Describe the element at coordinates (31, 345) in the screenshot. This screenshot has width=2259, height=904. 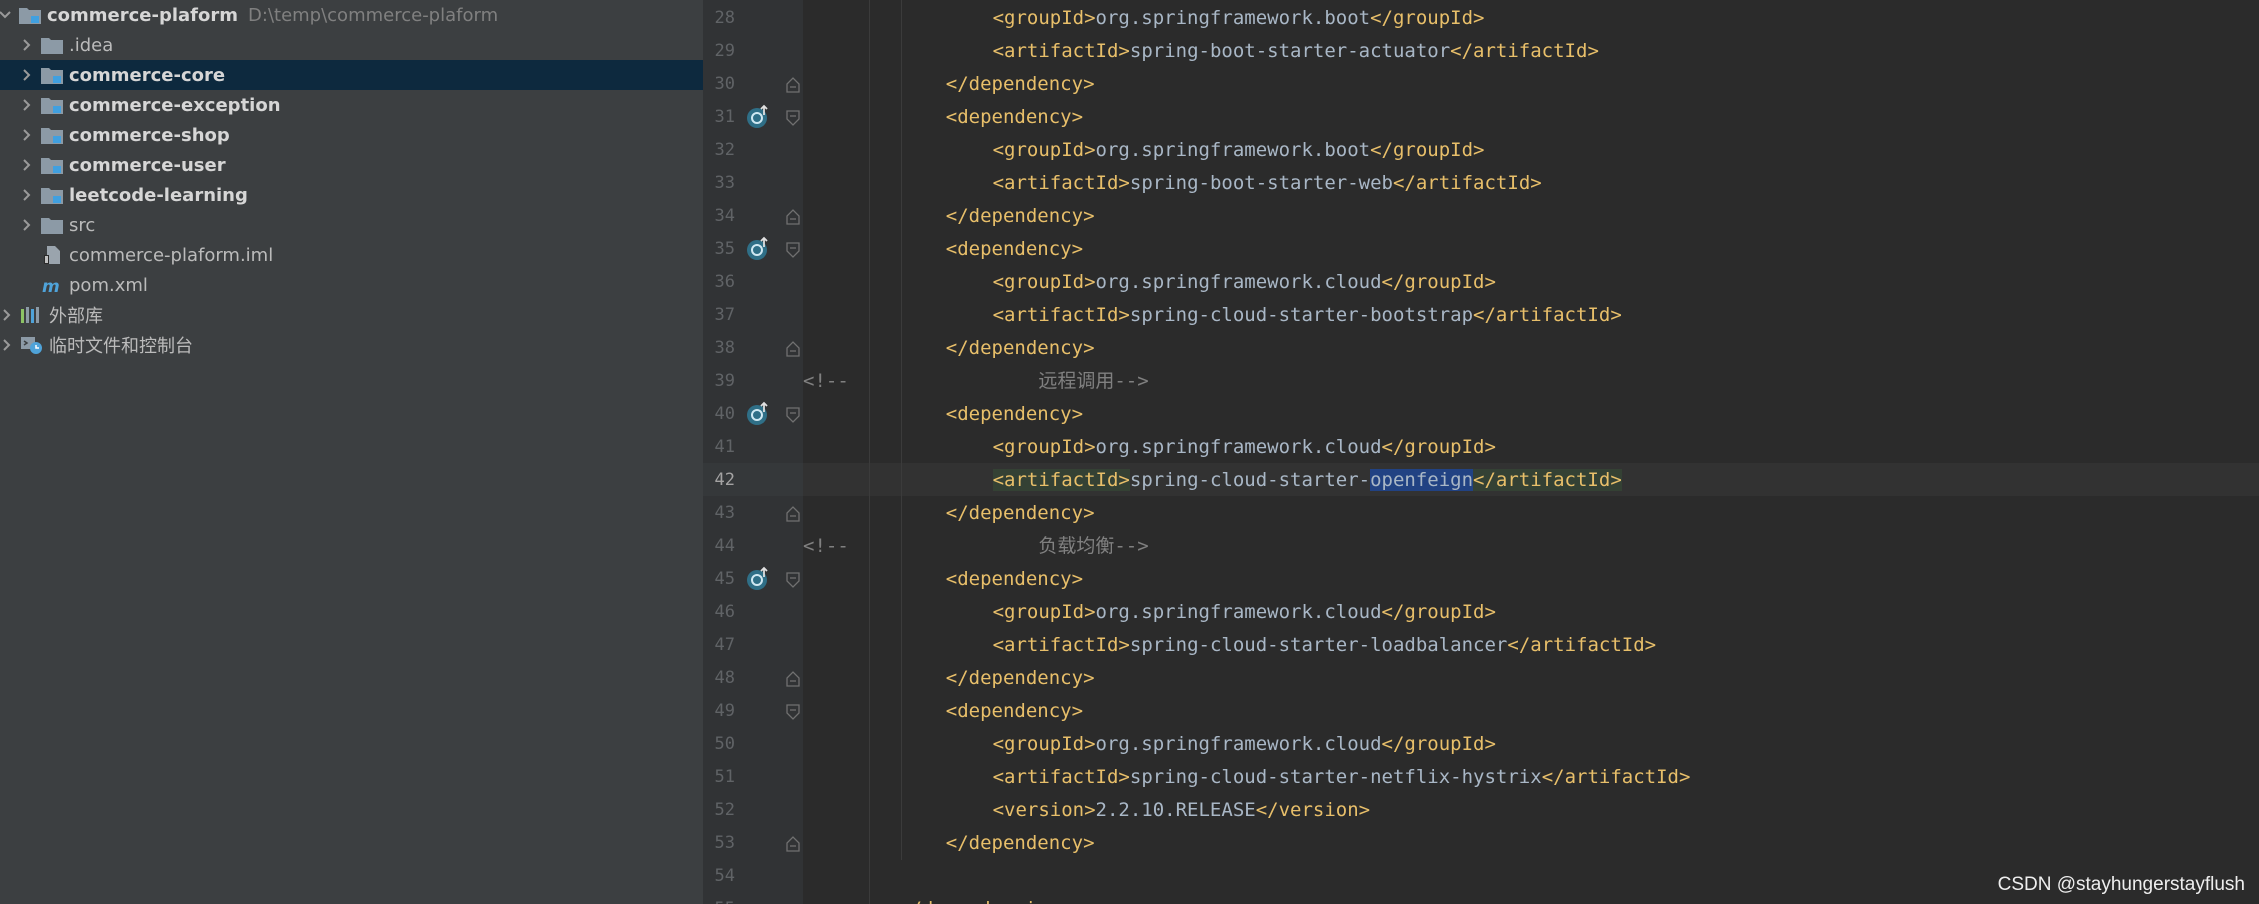
I see `scratches-icon` at that location.